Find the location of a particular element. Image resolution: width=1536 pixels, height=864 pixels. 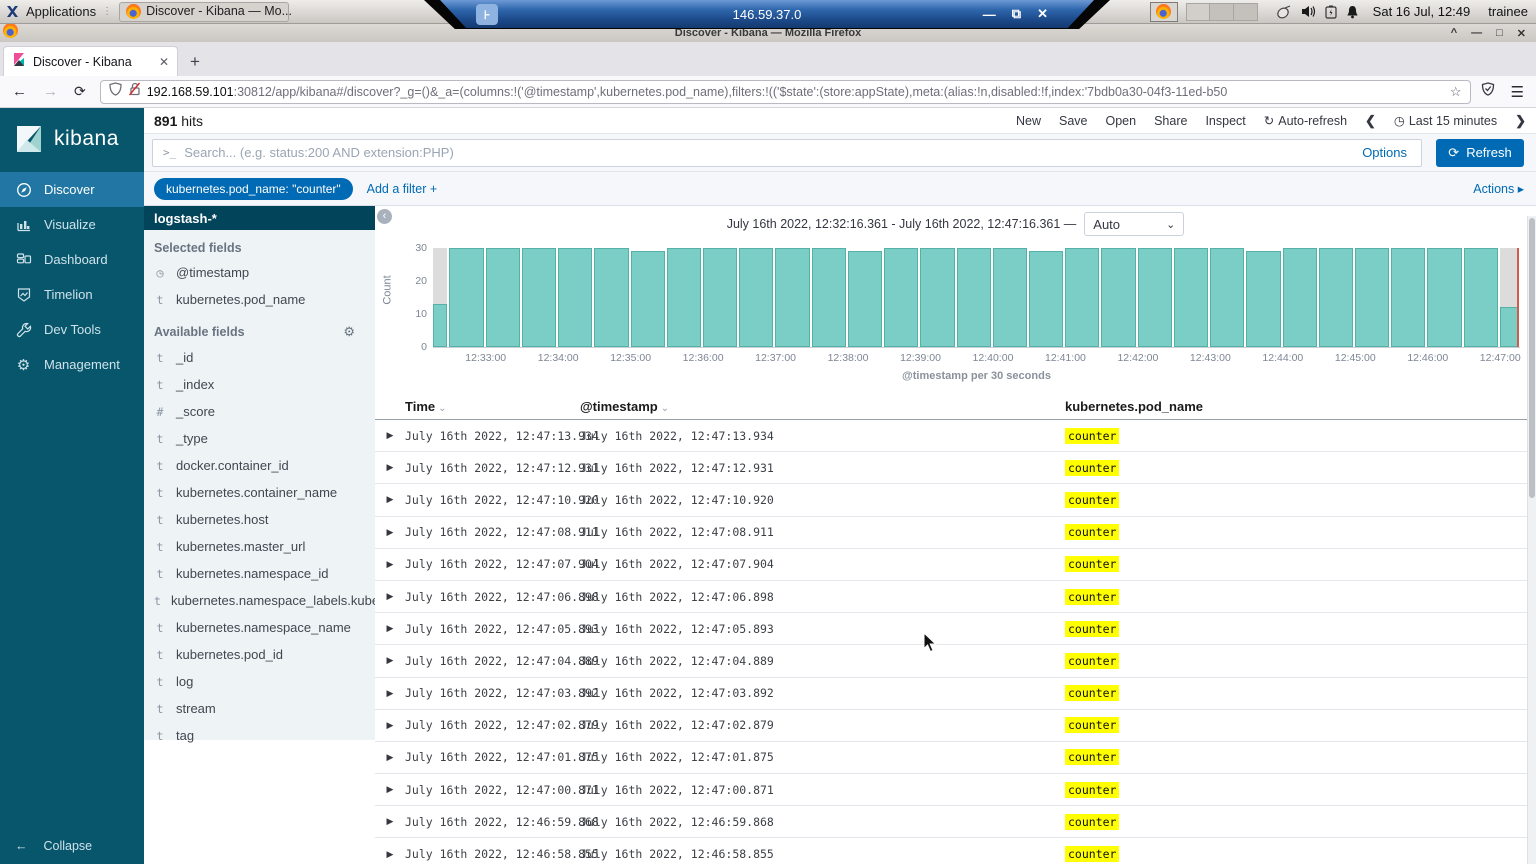

field-item-log: t log is located at coordinates (259, 681).